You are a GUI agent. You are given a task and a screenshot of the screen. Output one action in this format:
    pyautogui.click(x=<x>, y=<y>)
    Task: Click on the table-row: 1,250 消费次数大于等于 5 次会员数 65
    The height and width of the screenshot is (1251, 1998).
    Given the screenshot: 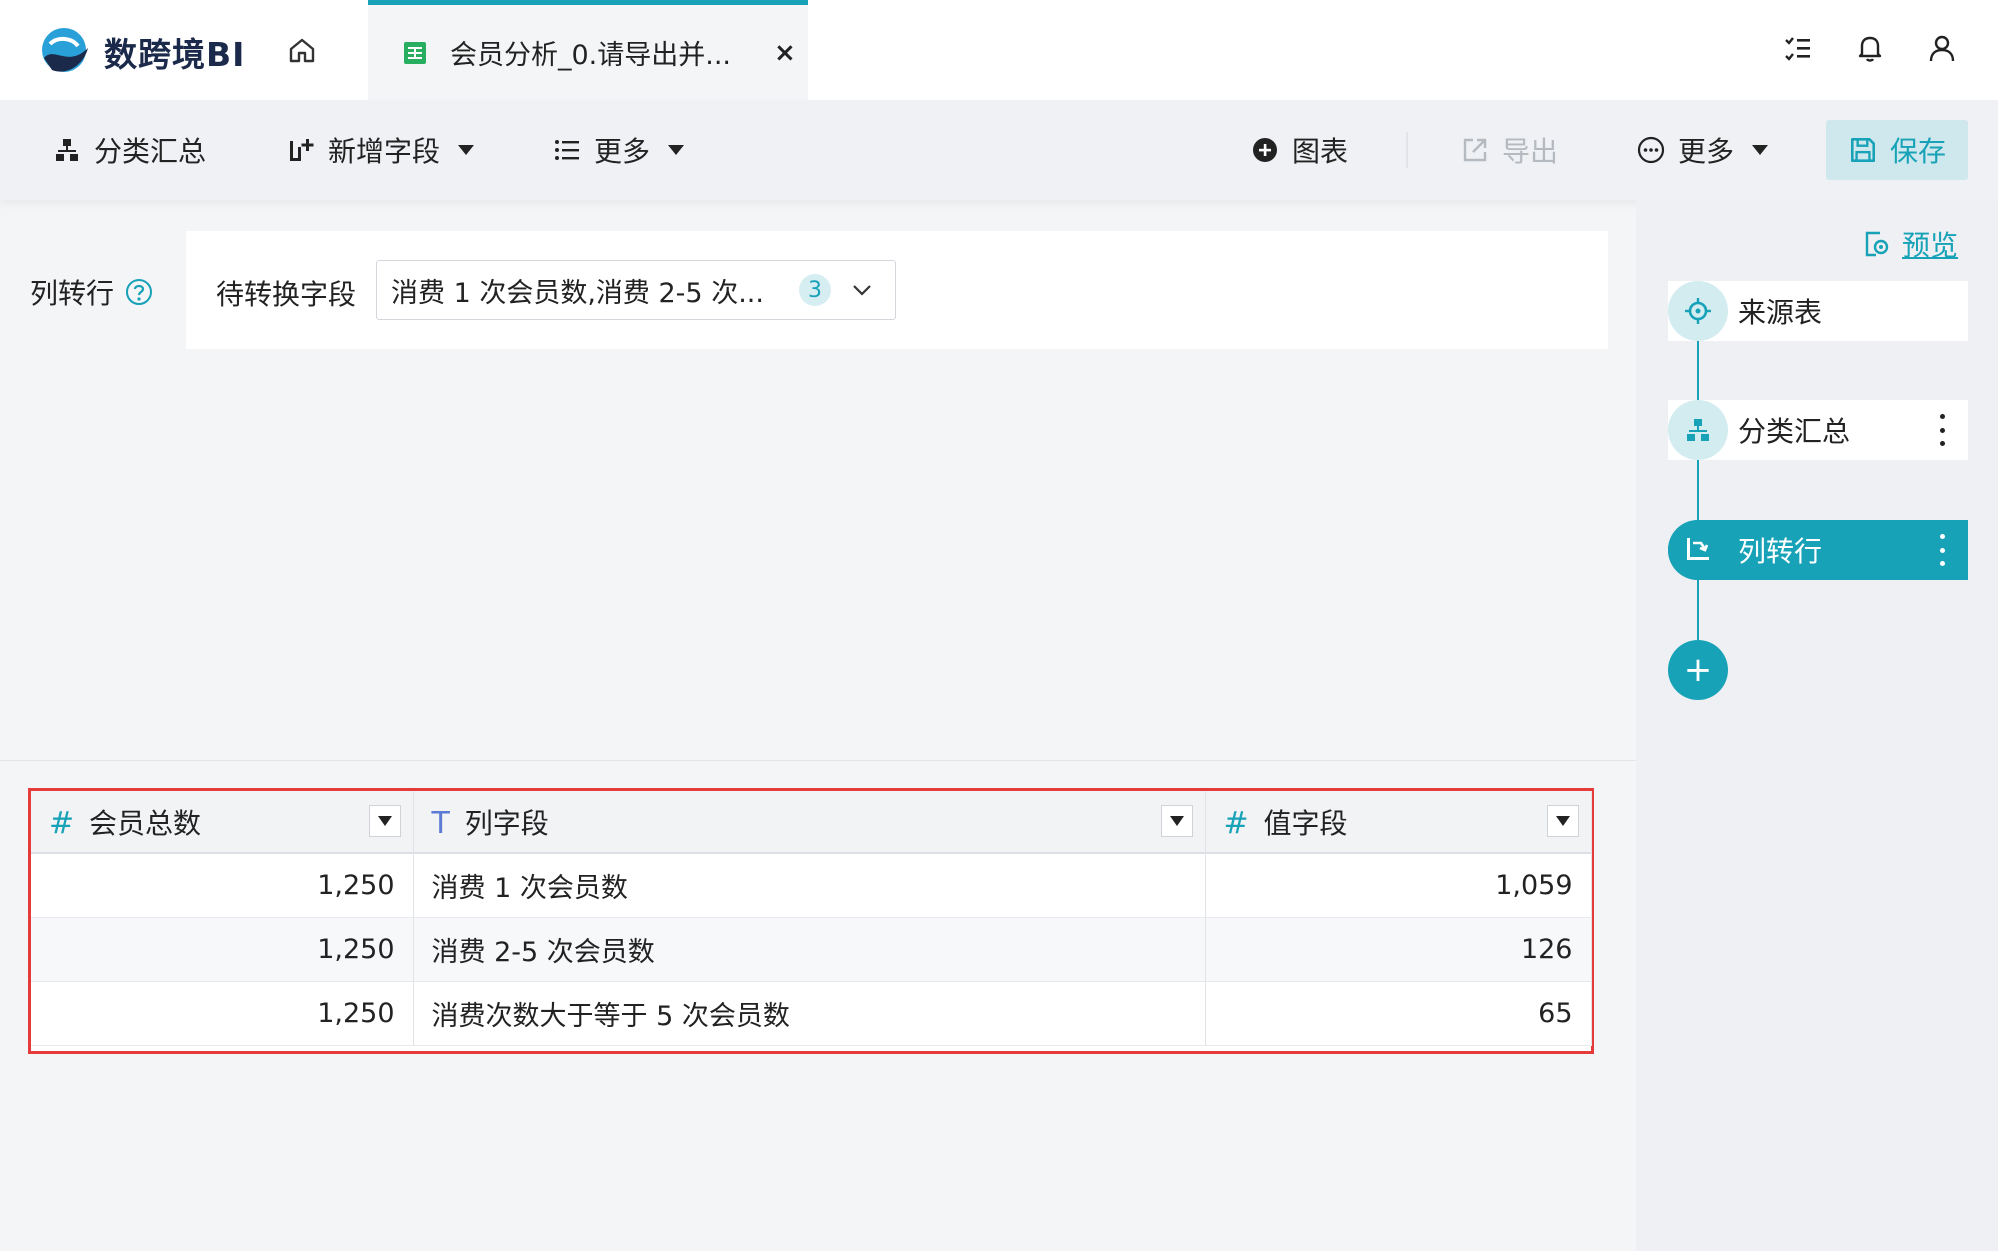 What is the action you would take?
    pyautogui.click(x=811, y=1013)
    